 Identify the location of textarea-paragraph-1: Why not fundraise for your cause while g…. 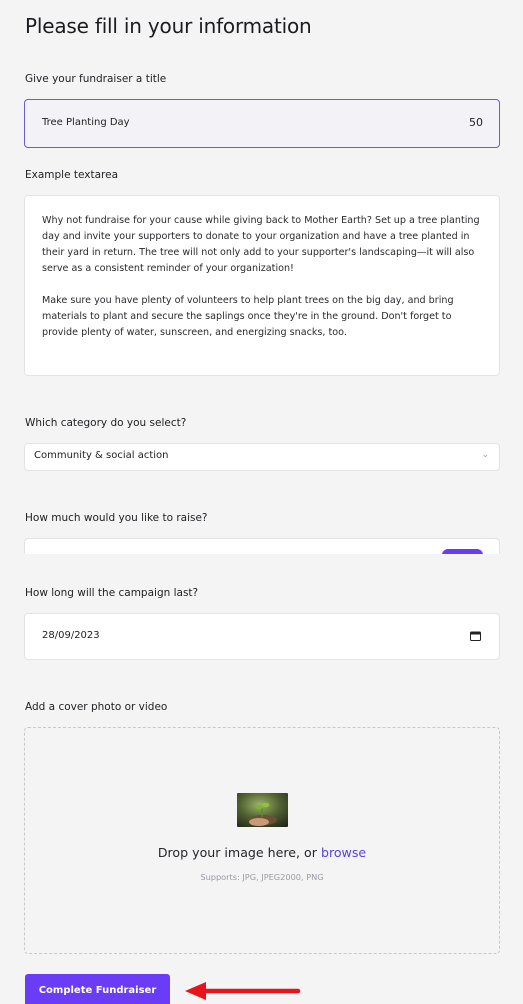
(261, 244).